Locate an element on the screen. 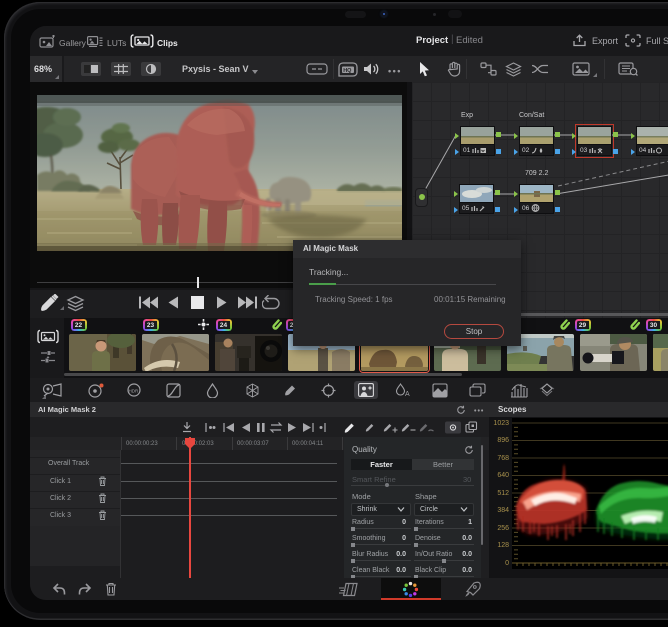 This screenshot has width=668, height=627. svg-text: HQ is located at coordinates (347, 71).